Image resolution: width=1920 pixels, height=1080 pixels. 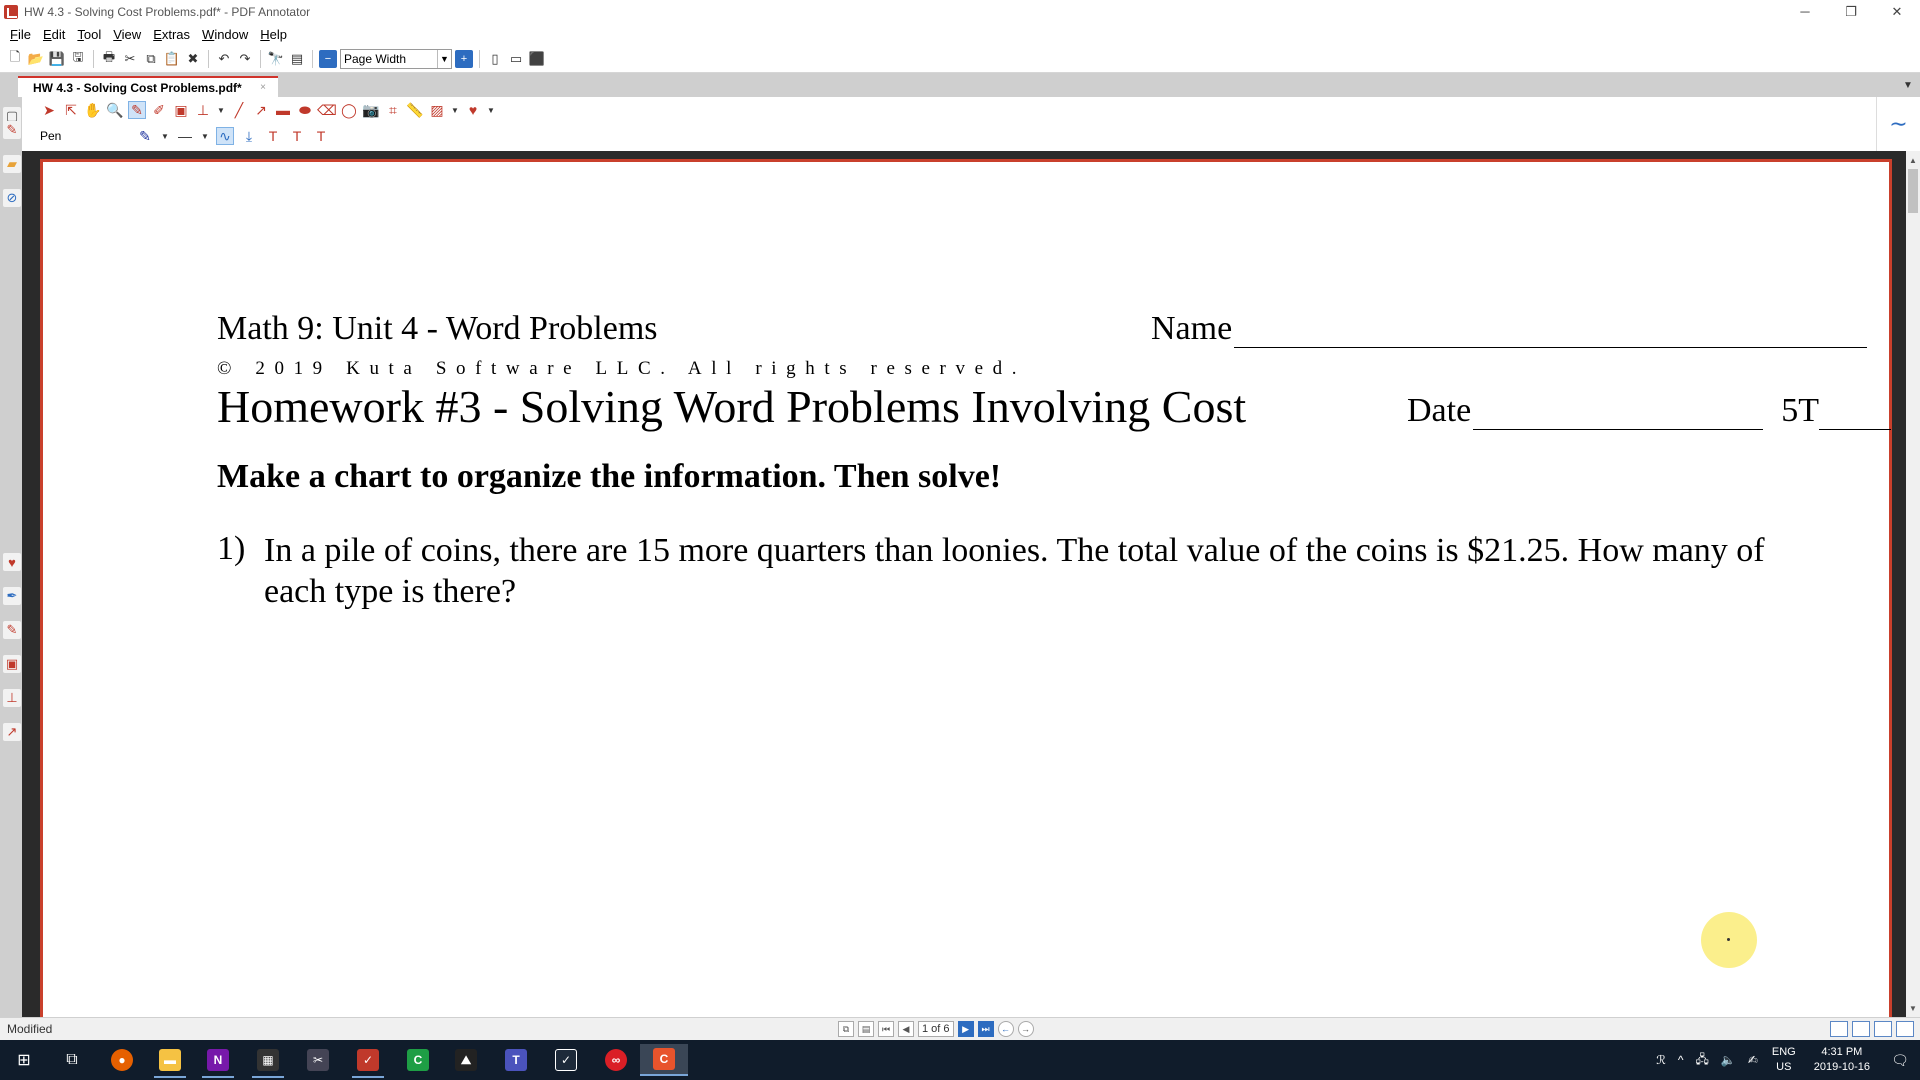 I want to click on photos-icon: ⛰, so click(x=466, y=1060).